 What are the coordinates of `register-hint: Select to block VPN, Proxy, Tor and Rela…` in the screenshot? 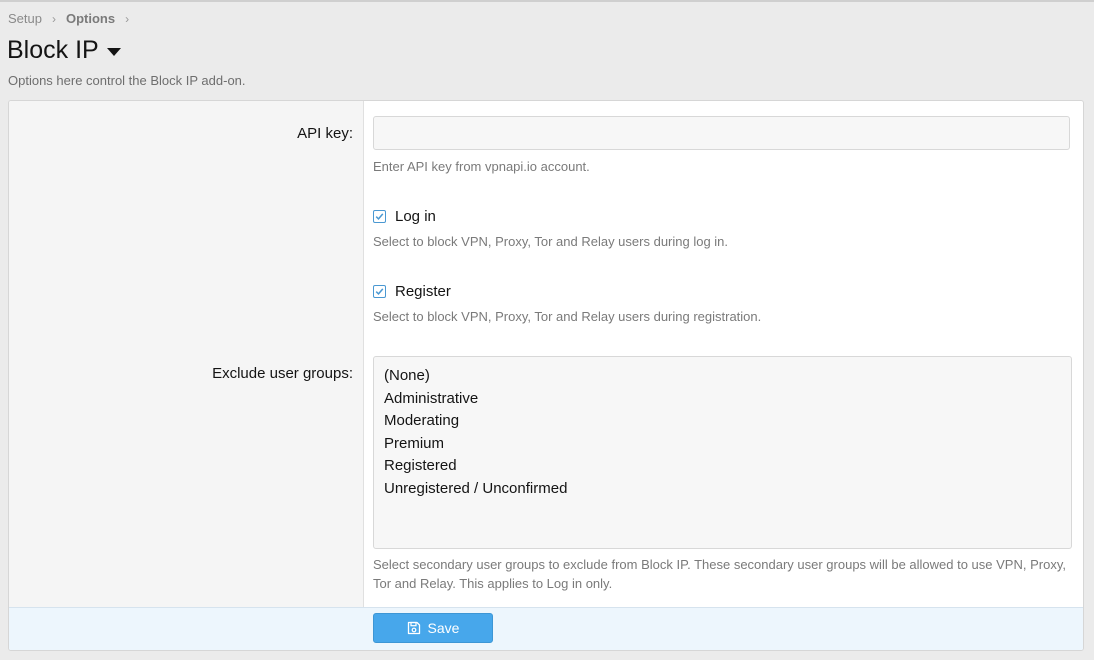 It's located at (567, 316).